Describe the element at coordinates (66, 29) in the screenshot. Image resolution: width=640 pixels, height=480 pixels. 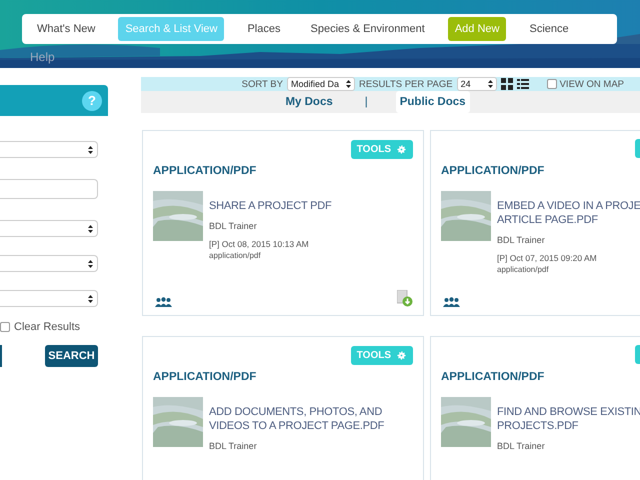
I see `nav-link: What's New` at that location.